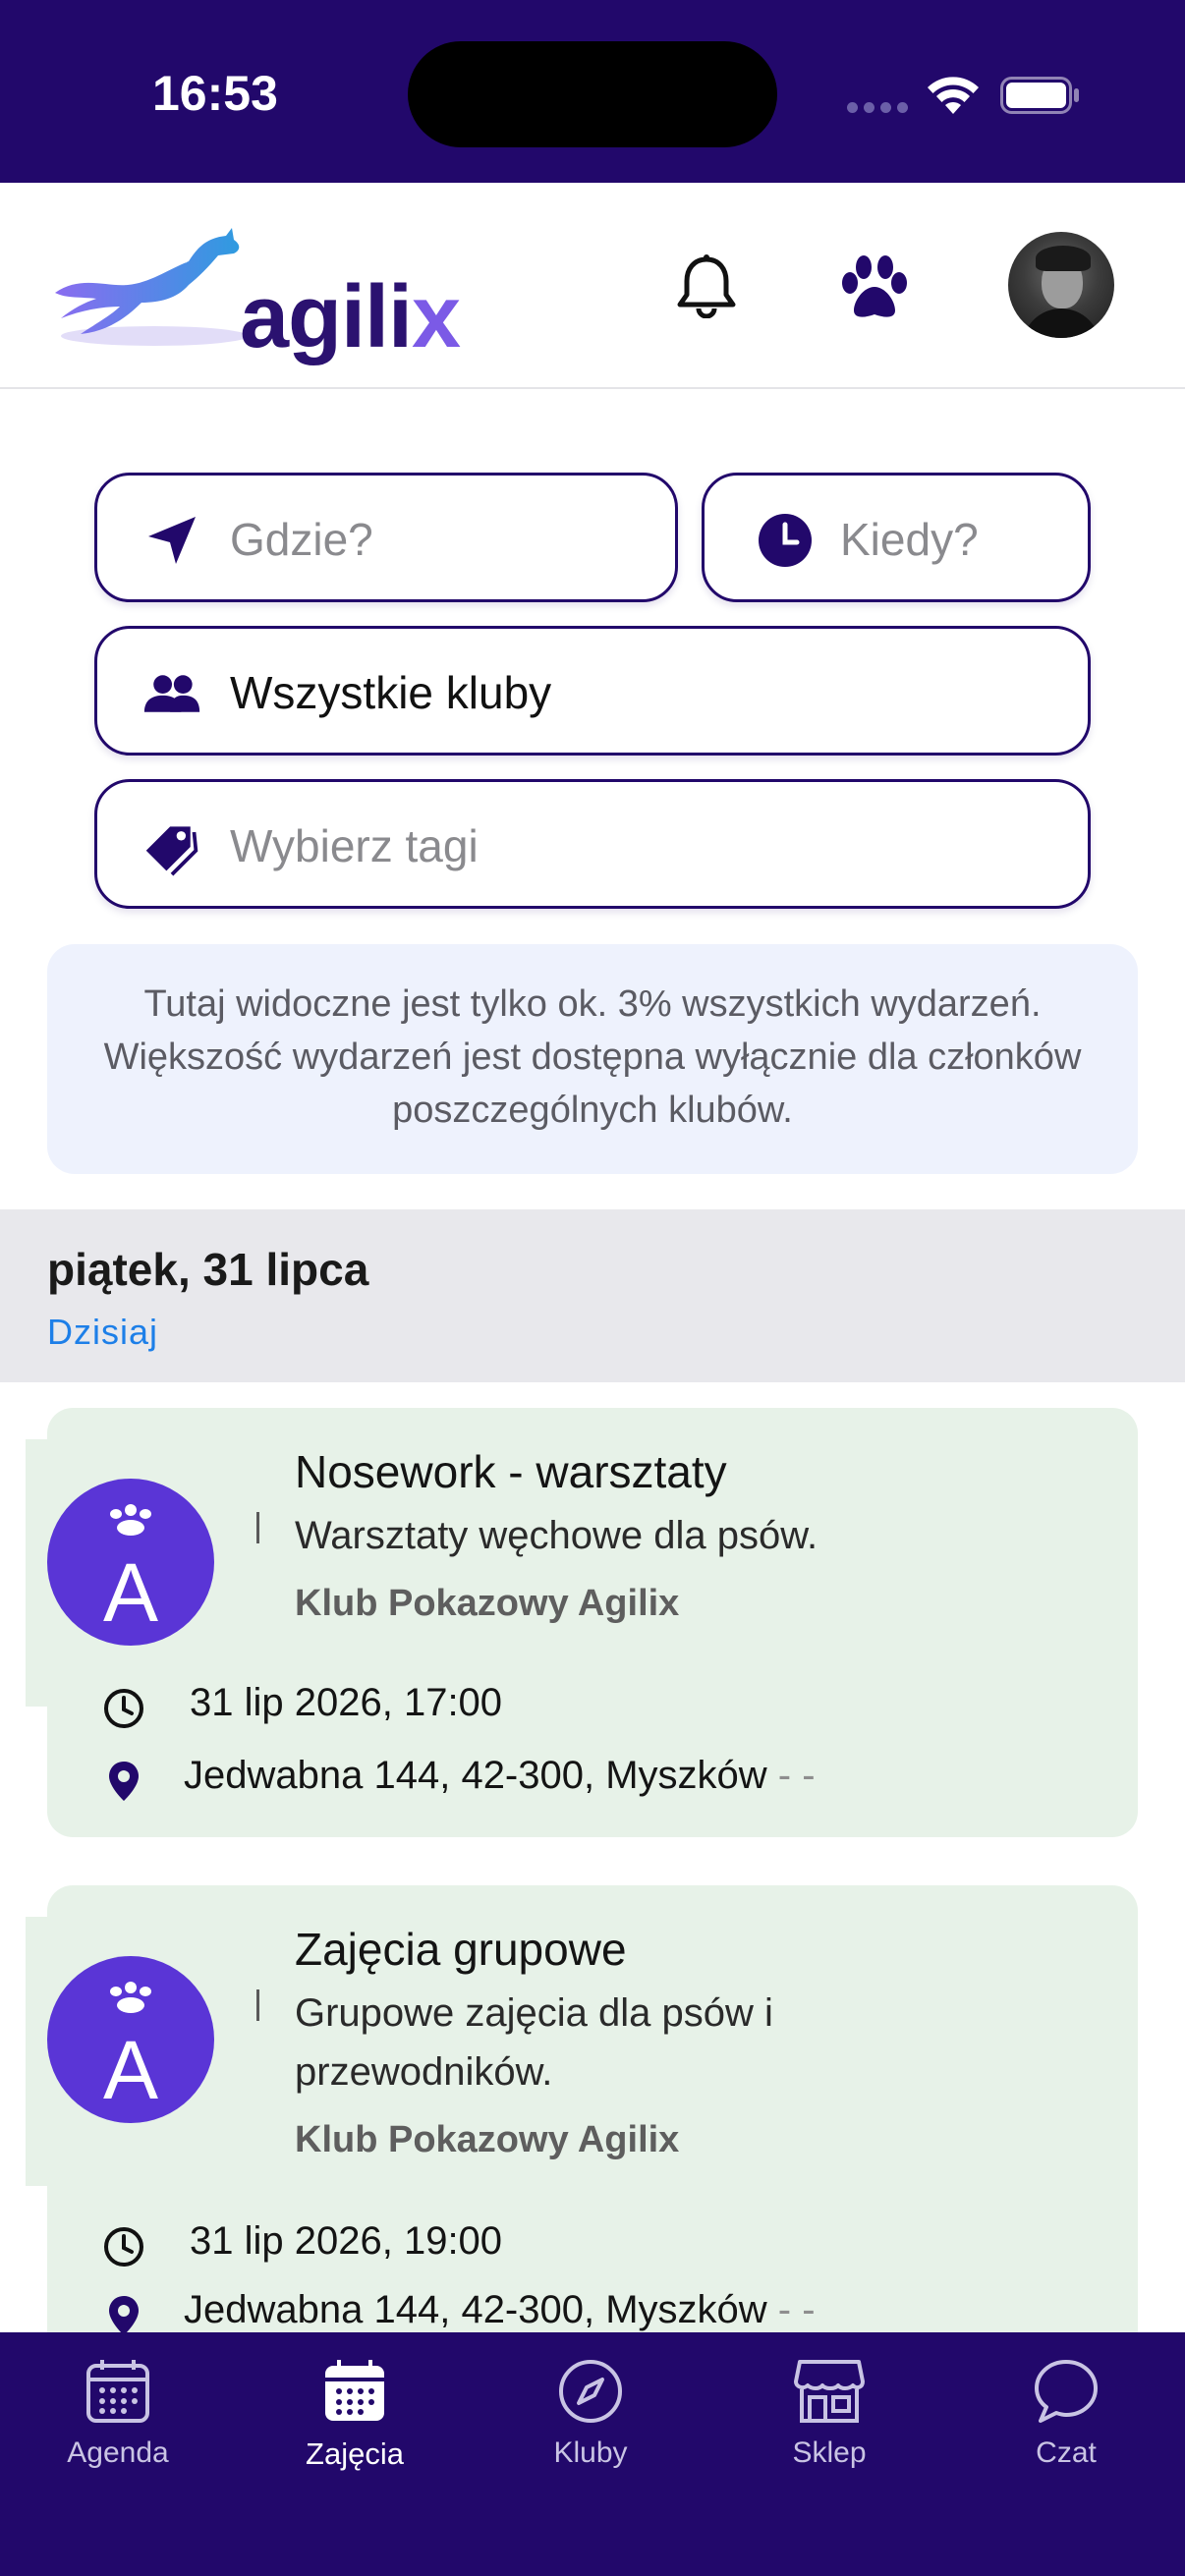 Image resolution: width=1185 pixels, height=2576 pixels. Describe the element at coordinates (171, 851) in the screenshot. I see `tags-icon` at that location.